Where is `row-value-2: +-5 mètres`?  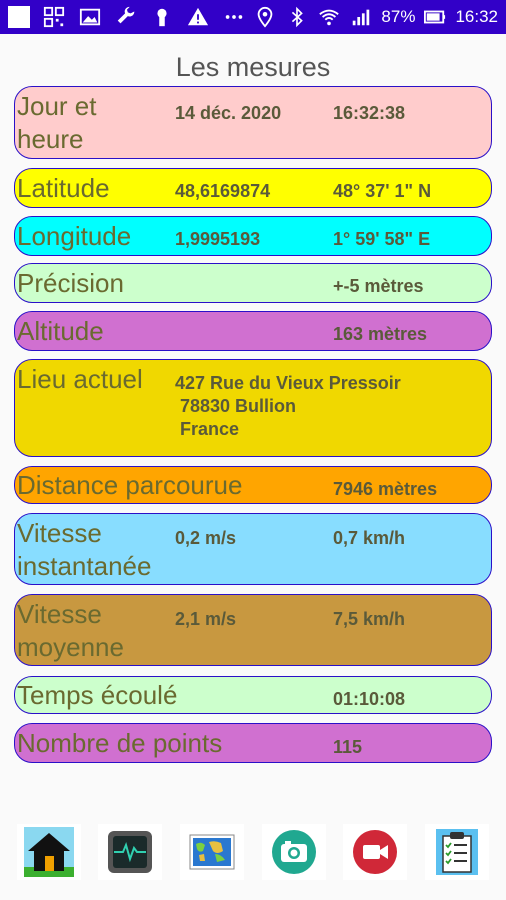
row-value-2: +-5 mètres is located at coordinates (378, 286).